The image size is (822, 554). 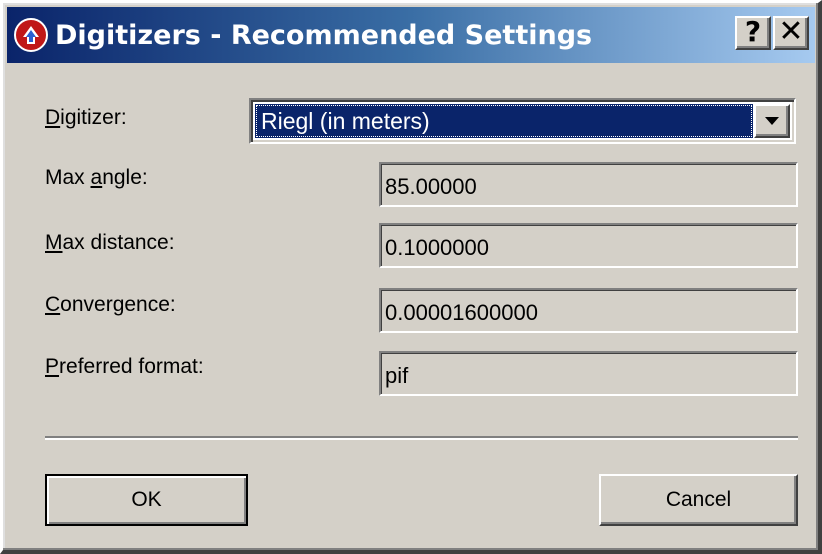 I want to click on ok-button: OK, so click(x=146, y=500).